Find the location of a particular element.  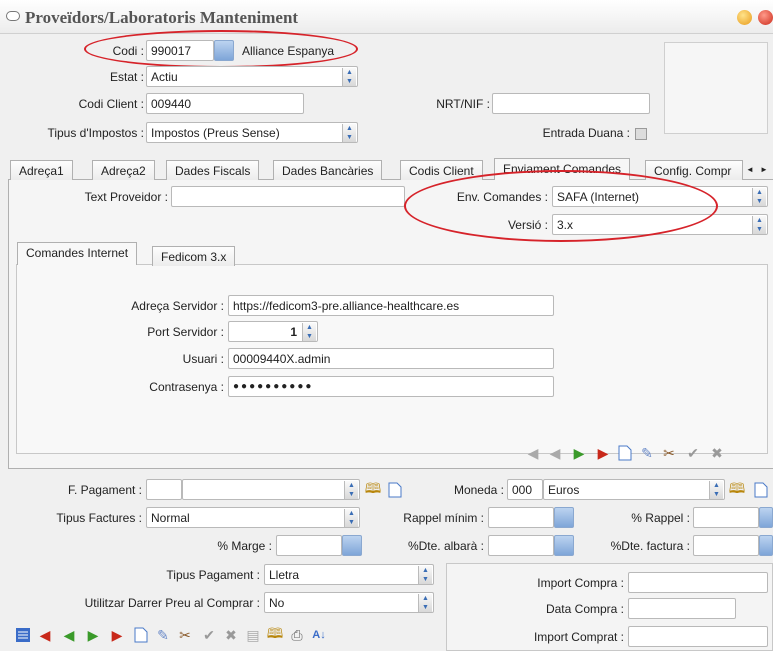

list-icon is located at coordinates (23, 635).